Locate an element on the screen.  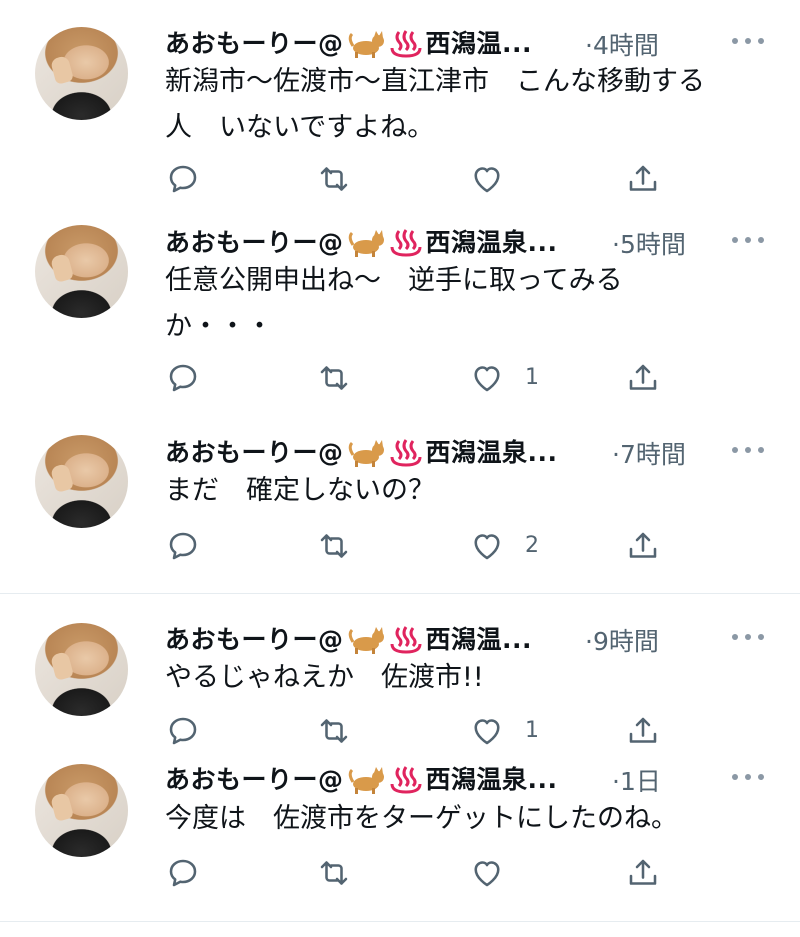
timestamp: ·5時間 is located at coordinates (649, 243).